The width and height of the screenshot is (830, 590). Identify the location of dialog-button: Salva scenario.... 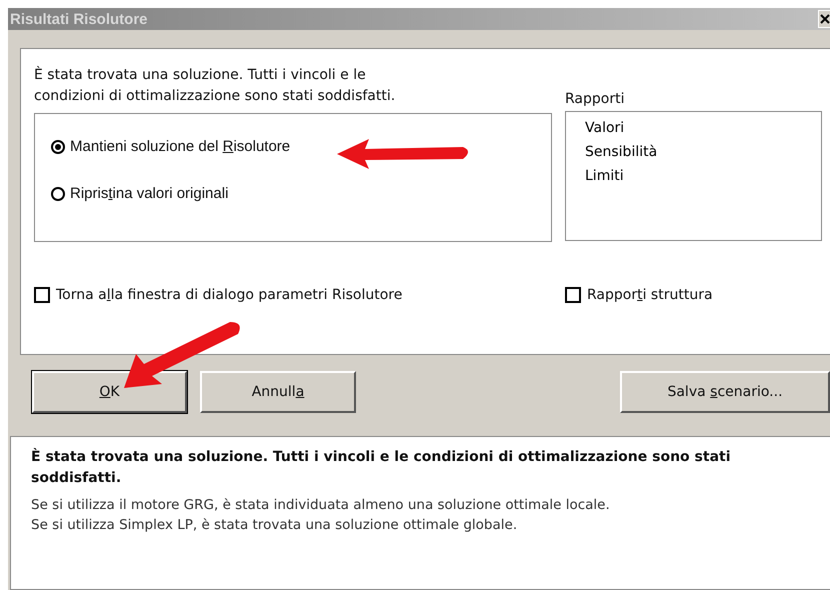
(725, 392).